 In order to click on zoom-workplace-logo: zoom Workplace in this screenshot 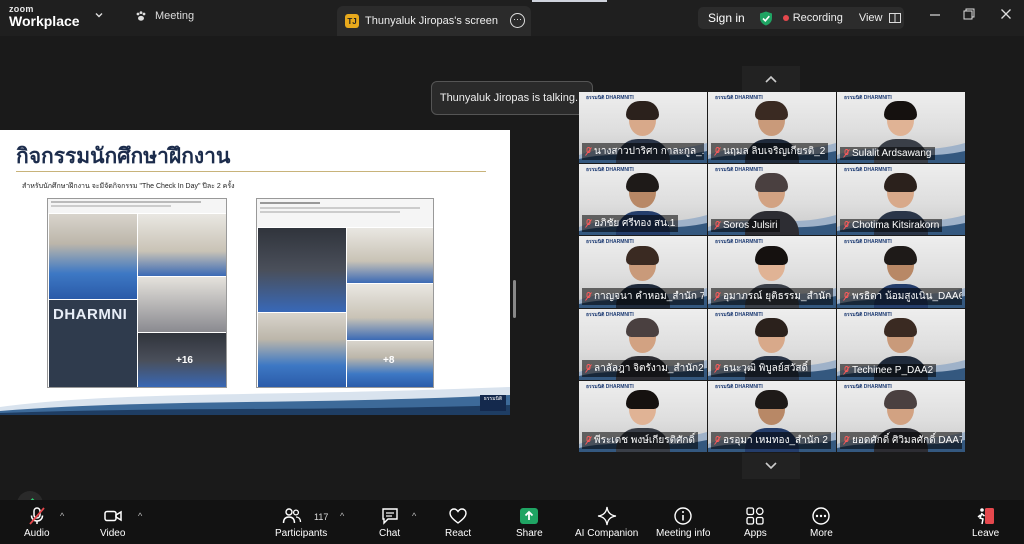, I will do `click(44, 17)`.